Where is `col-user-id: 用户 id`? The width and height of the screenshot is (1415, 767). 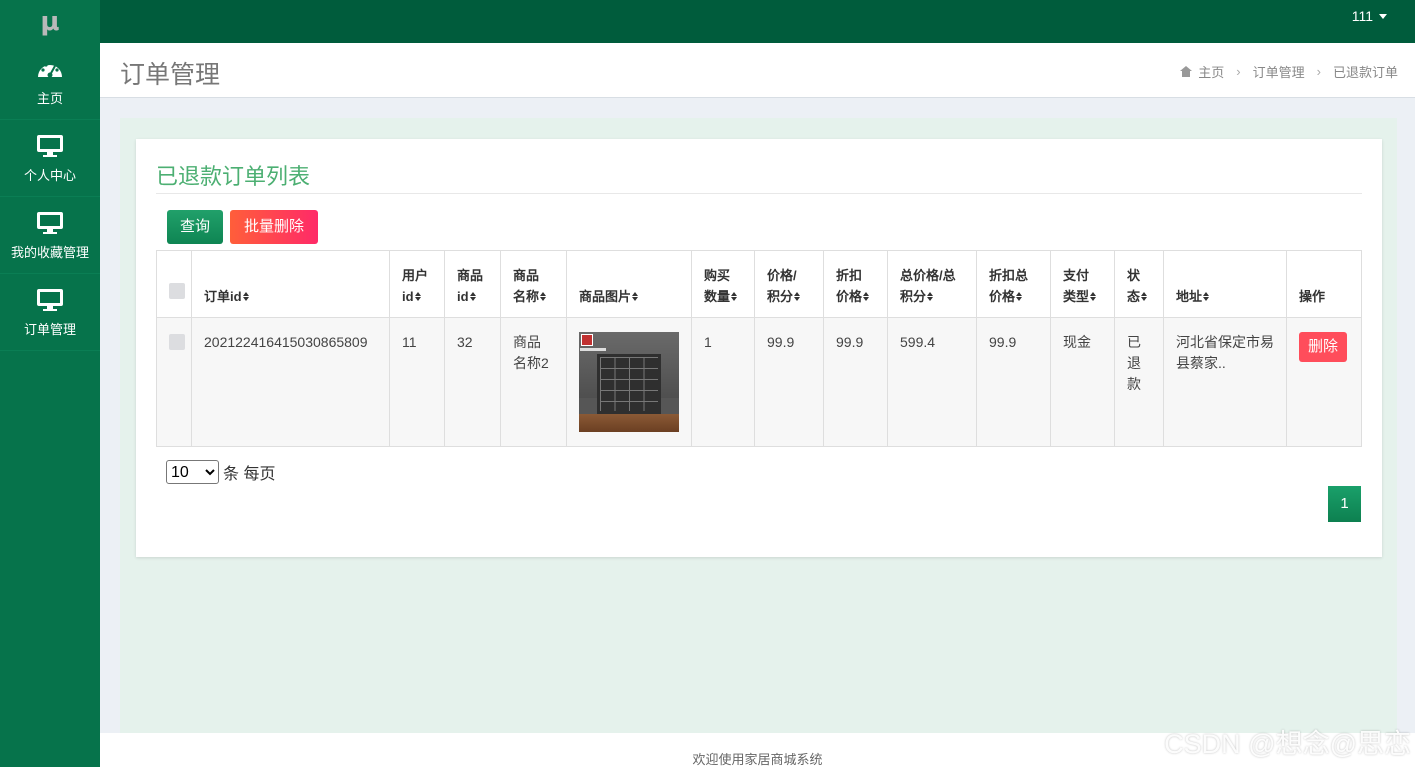 col-user-id: 用户 id is located at coordinates (417, 284).